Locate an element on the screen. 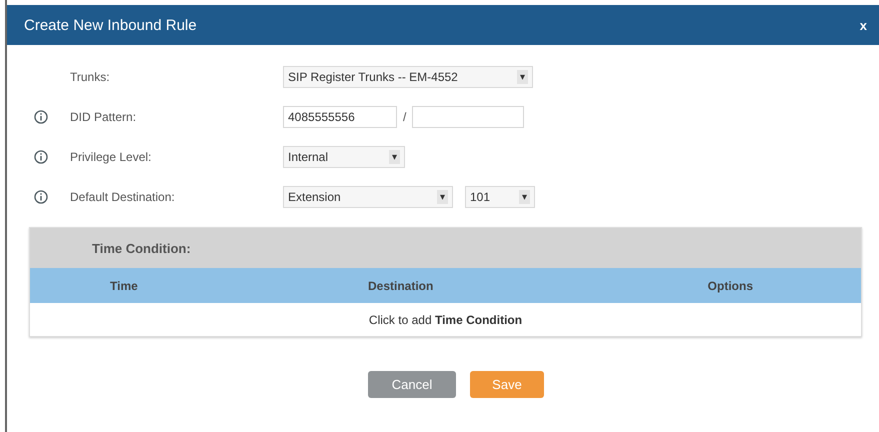  field-label: Default Destination: is located at coordinates (122, 197).